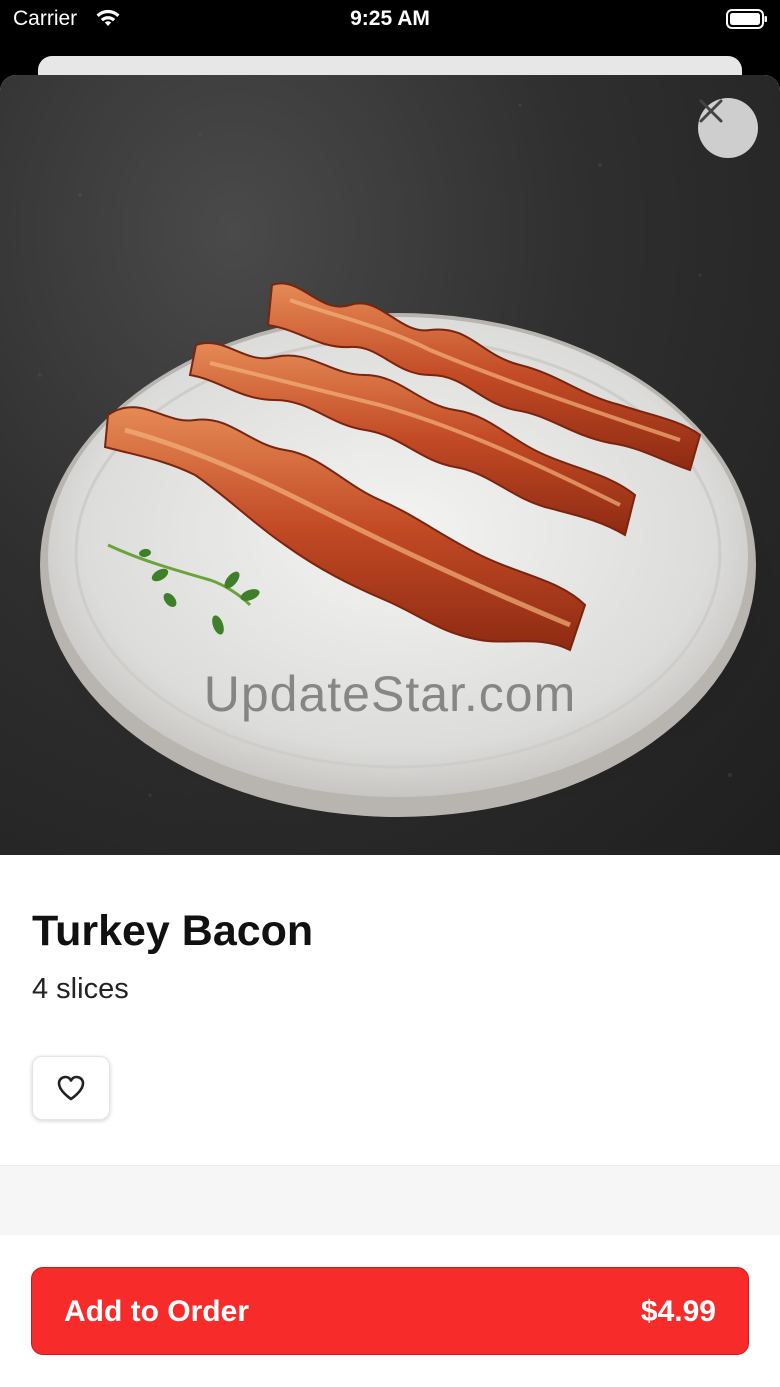 The image size is (780, 1387). What do you see at coordinates (156, 1311) in the screenshot?
I see `add-to-order-label: Add to Order` at bounding box center [156, 1311].